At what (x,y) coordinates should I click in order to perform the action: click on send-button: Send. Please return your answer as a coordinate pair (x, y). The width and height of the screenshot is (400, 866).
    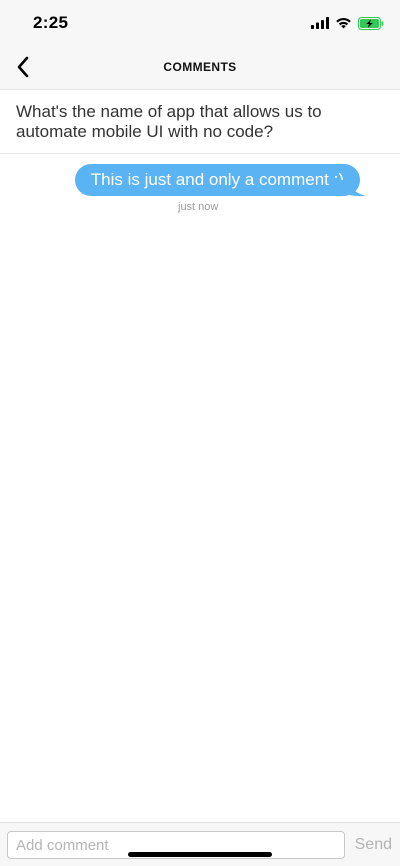
    Looking at the image, I should click on (373, 845).